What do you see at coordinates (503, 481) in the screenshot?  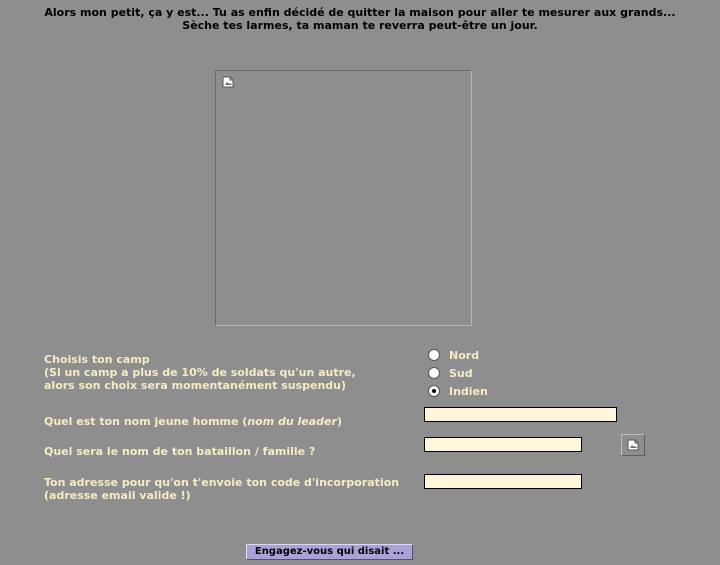 I see `email-input` at bounding box center [503, 481].